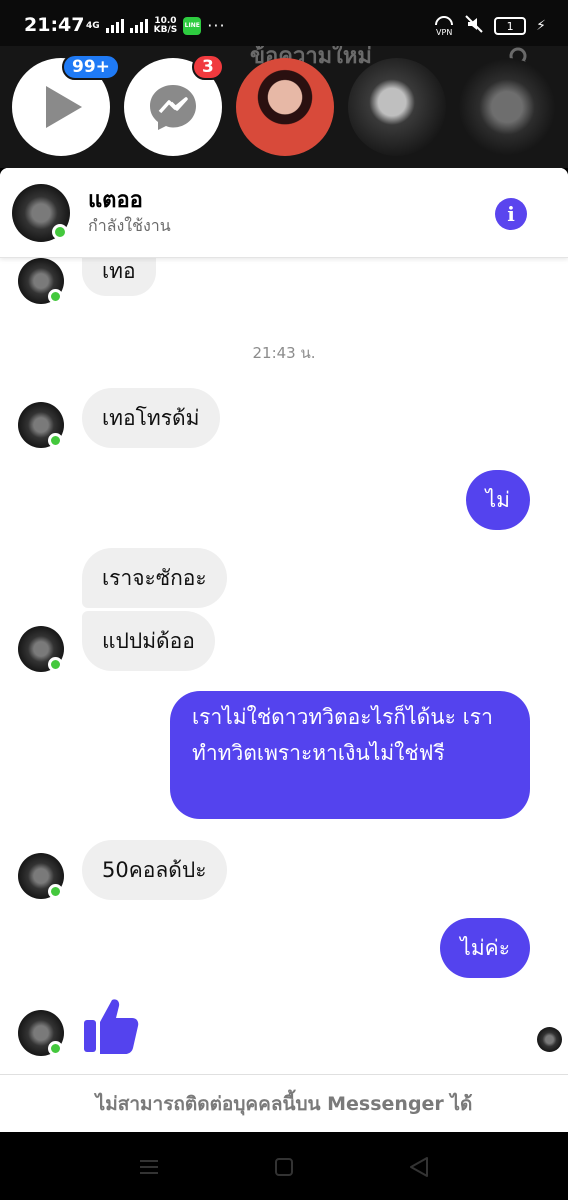 Image resolution: width=568 pixels, height=1200 pixels. I want to click on message-bubble-incoming: 50คอลด้ปะ, so click(154, 870).